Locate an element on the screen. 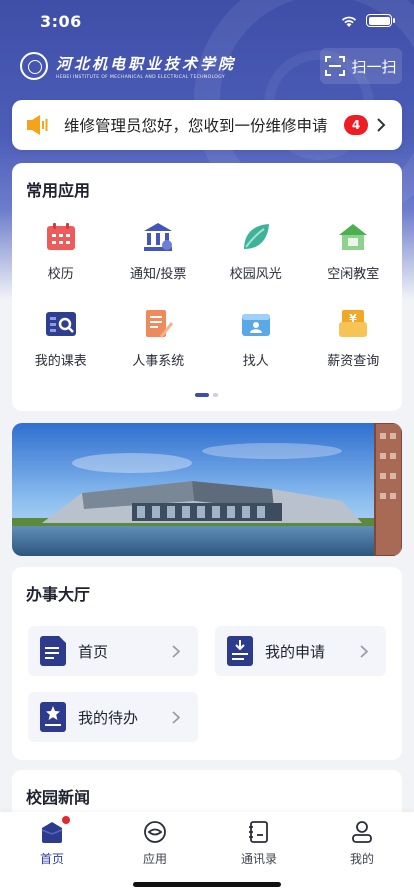 Image resolution: width=414 pixels, height=896 pixels. app-find-person: 找人 is located at coordinates (256, 338).